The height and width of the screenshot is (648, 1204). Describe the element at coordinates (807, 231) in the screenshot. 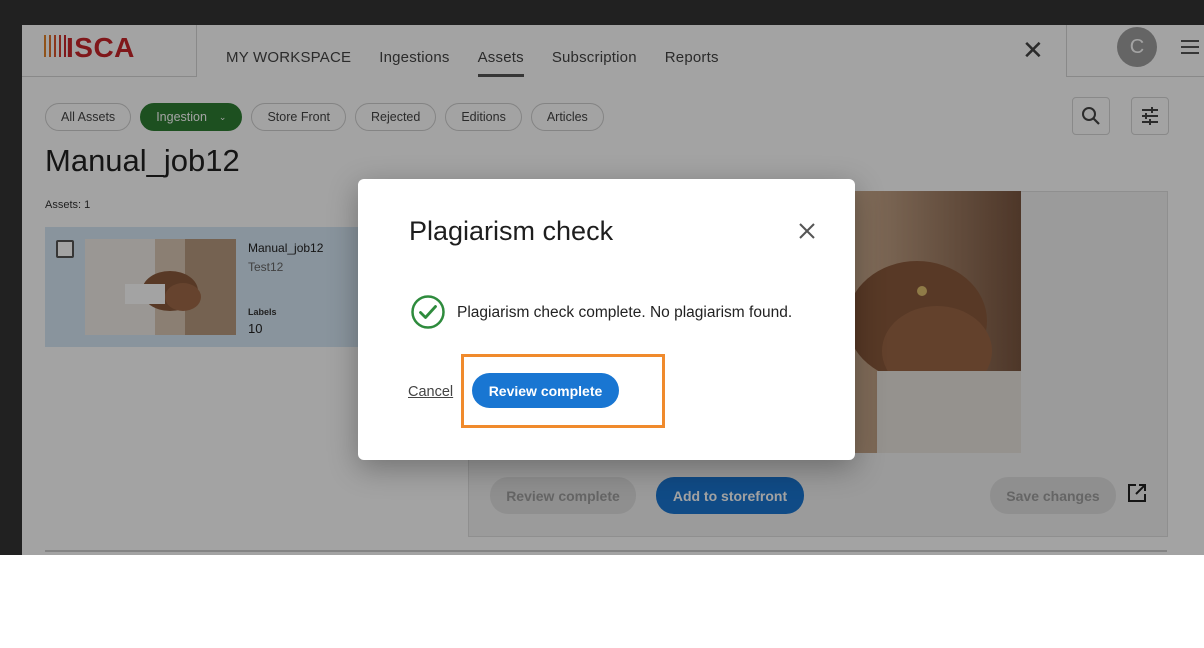

I see `close-icon` at that location.